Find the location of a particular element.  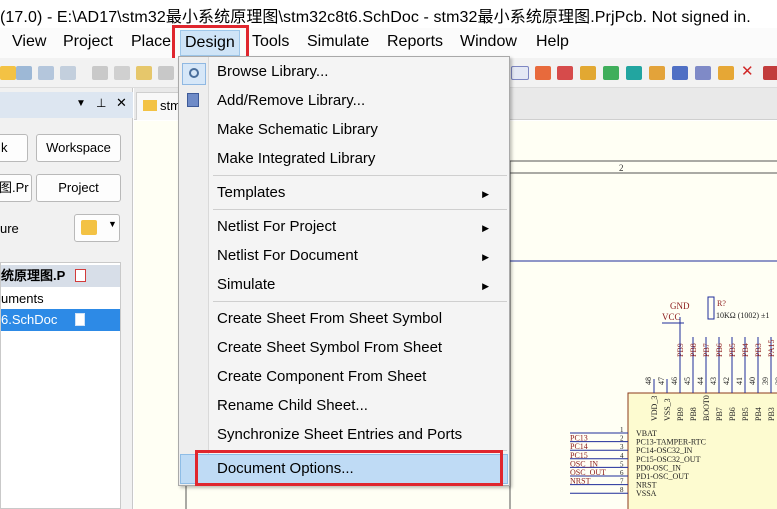

tree-project-label: 统原理图.P is located at coordinates (33, 275).